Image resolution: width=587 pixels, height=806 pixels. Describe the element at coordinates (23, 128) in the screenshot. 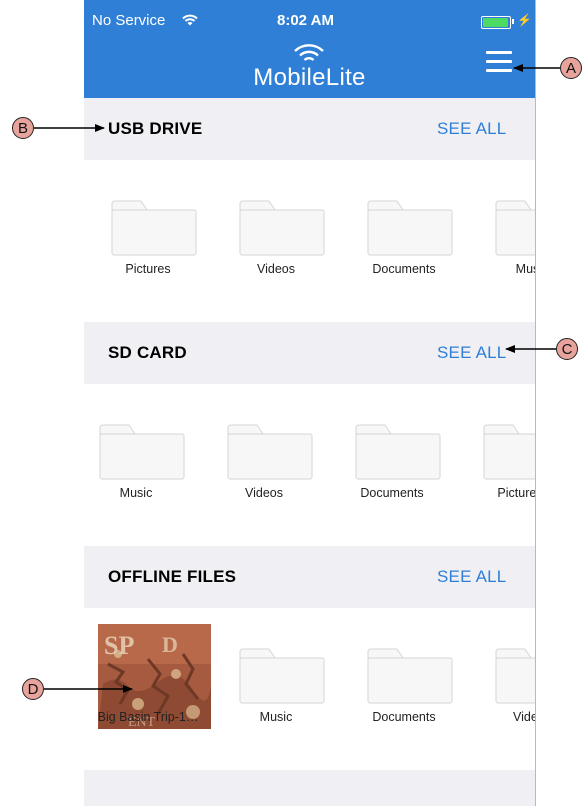

I see `callout-b: B` at that location.